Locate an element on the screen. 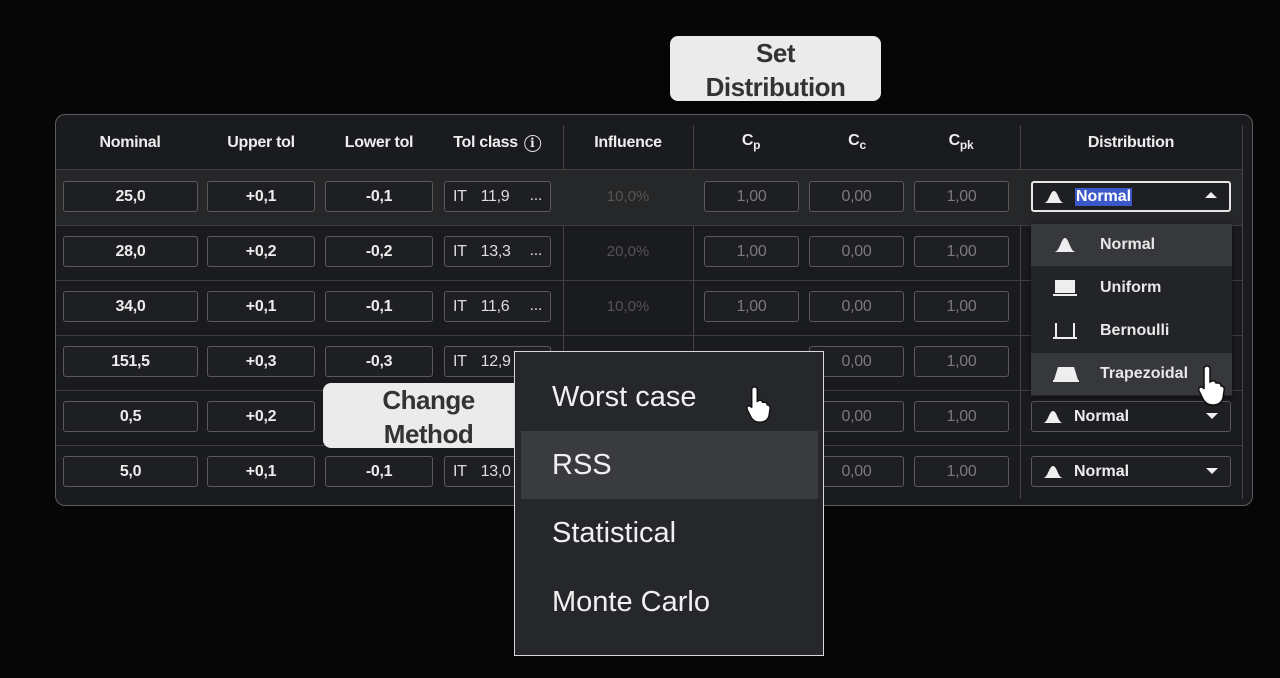 Image resolution: width=1280 pixels, height=678 pixels. callout-line: Distribution is located at coordinates (775, 87).